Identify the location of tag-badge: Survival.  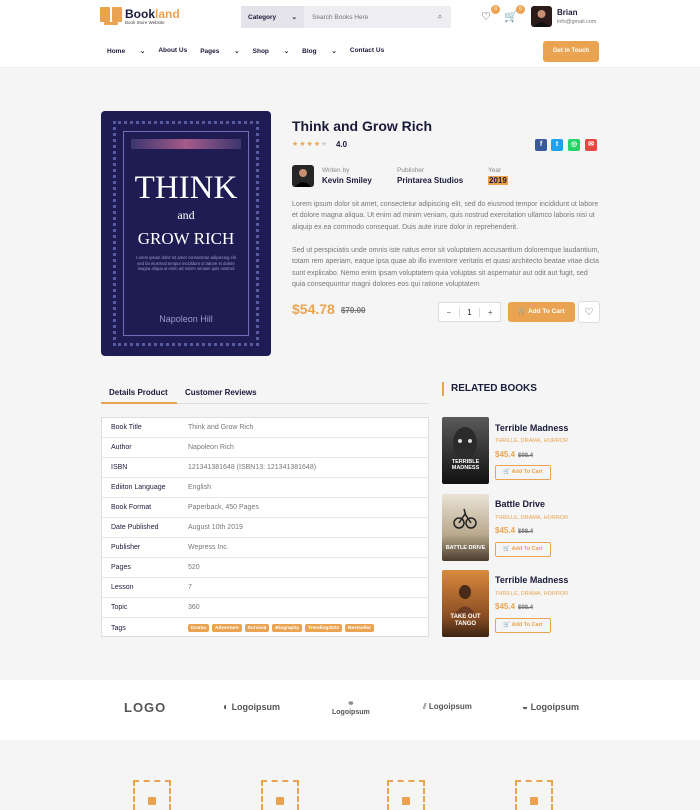
(257, 628).